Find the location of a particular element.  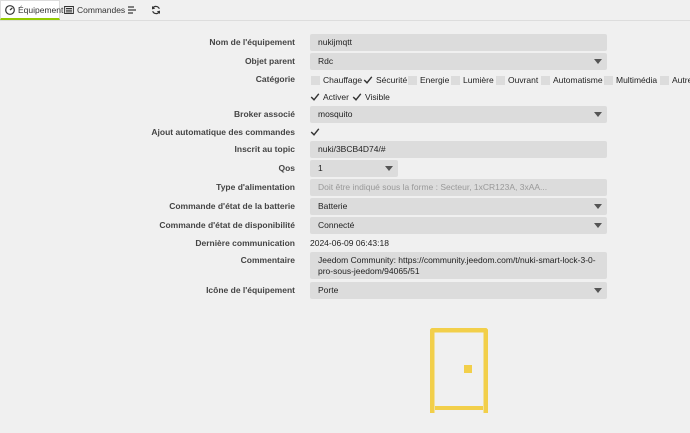

category-autre-checkbox: Autre is located at coordinates (675, 80).